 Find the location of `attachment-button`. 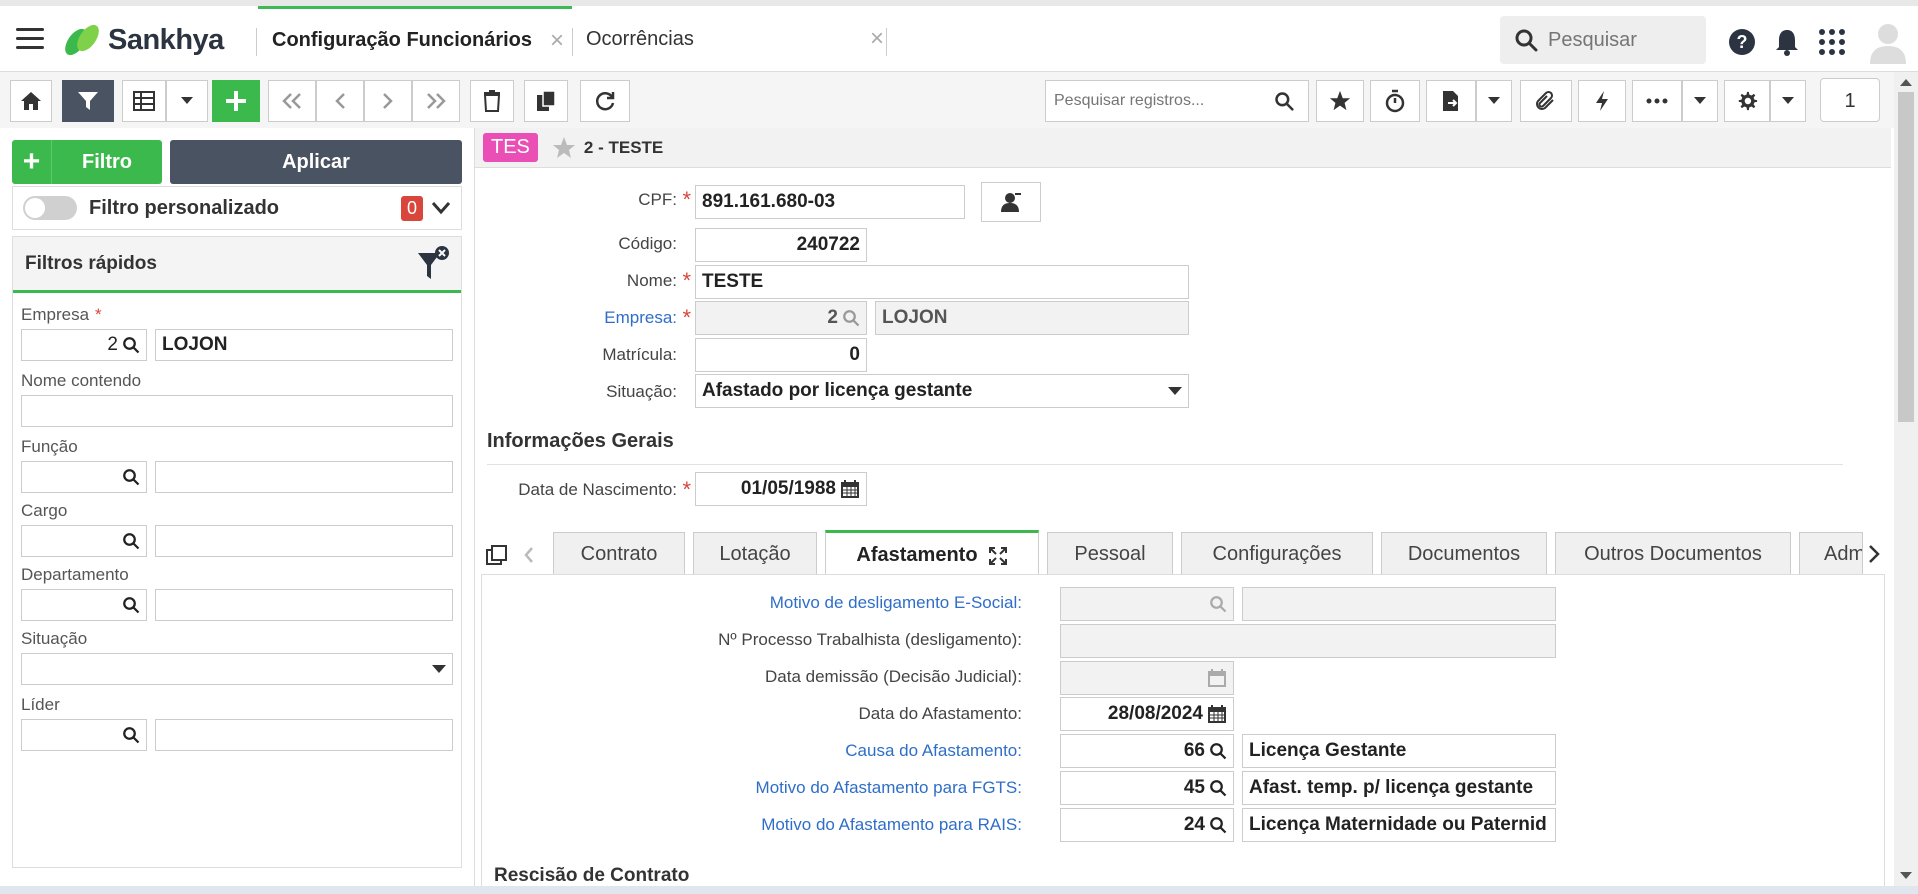

attachment-button is located at coordinates (1546, 101).